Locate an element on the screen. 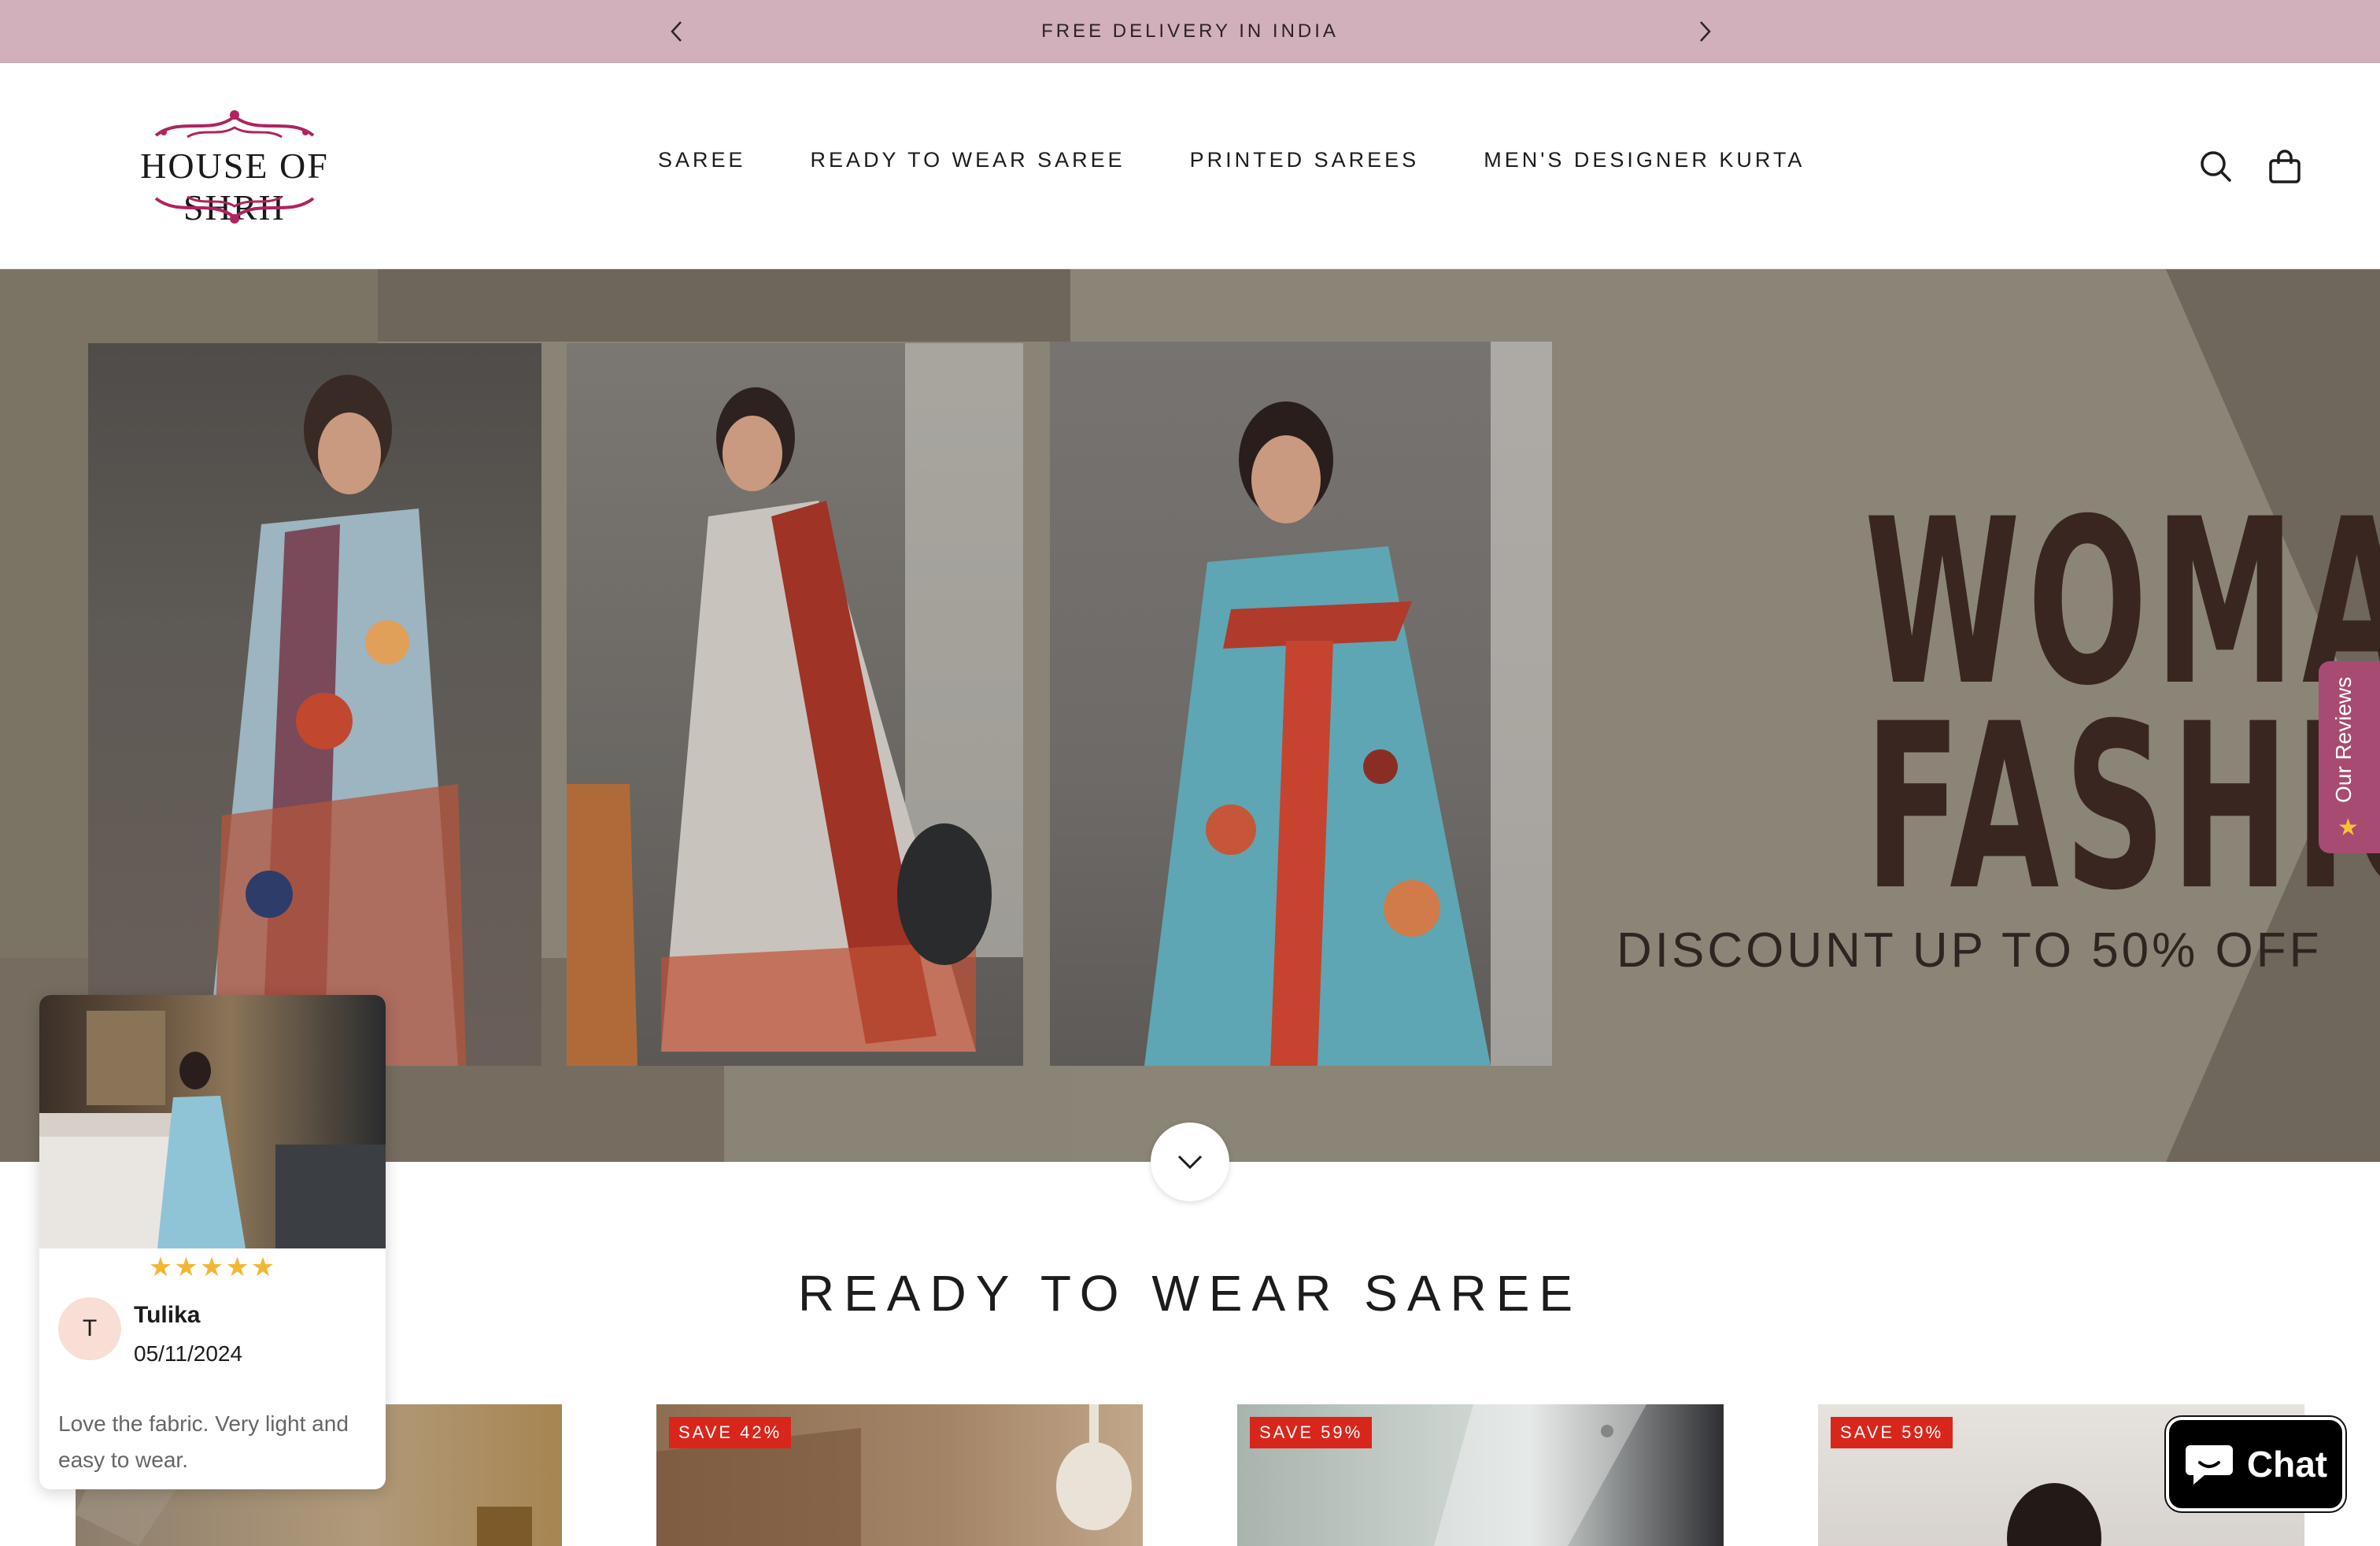  review-date: 05/11/2024 is located at coordinates (188, 1353).